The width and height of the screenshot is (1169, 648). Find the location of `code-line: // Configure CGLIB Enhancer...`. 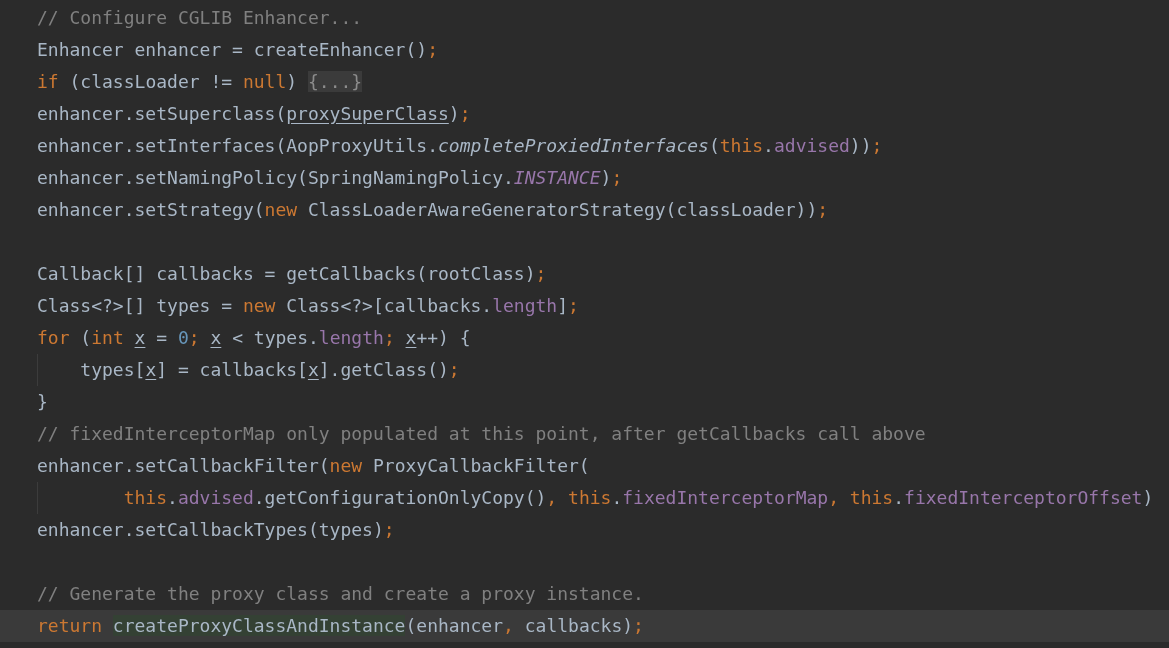

code-line: // Configure CGLIB Enhancer... is located at coordinates (200, 18).